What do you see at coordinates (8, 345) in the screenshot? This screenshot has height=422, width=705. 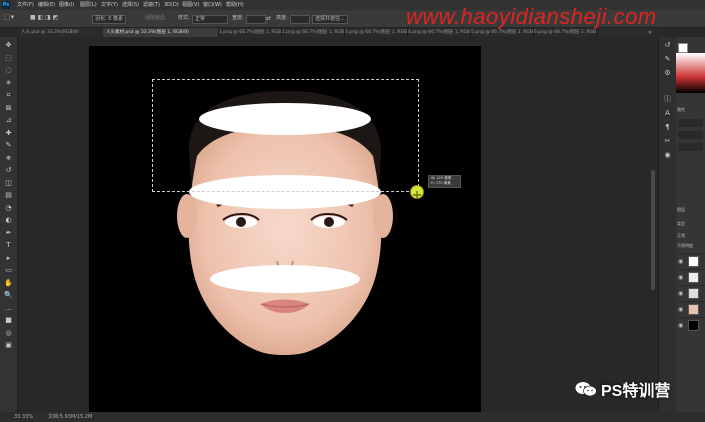 I see `screen-mode-icon: ▣` at bounding box center [8, 345].